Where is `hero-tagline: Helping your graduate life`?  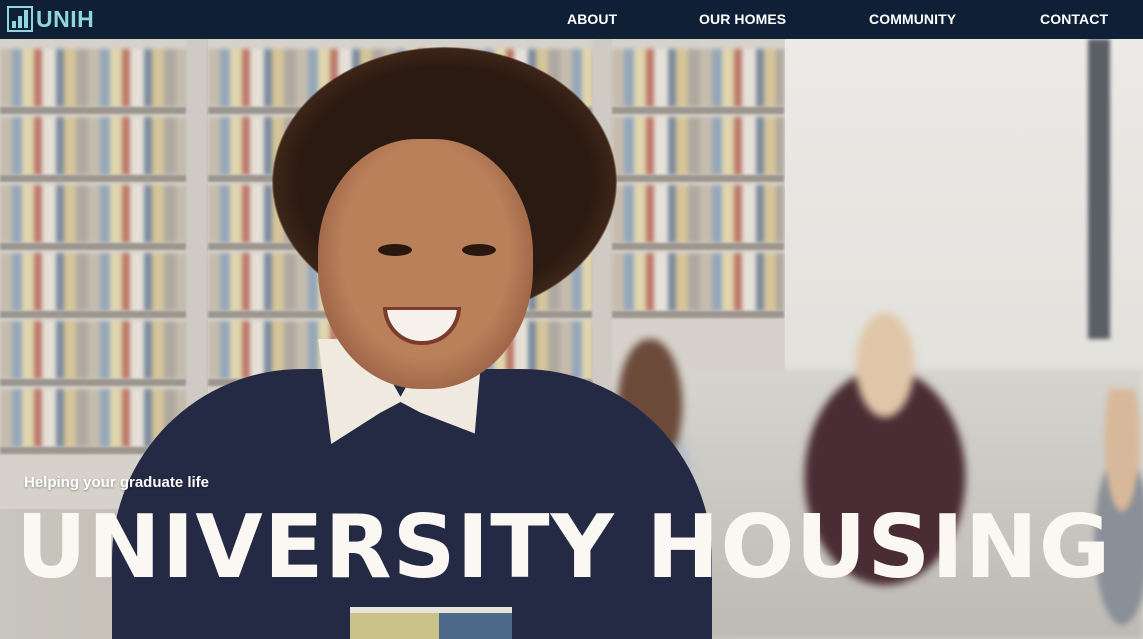 hero-tagline: Helping your graduate life is located at coordinates (117, 482).